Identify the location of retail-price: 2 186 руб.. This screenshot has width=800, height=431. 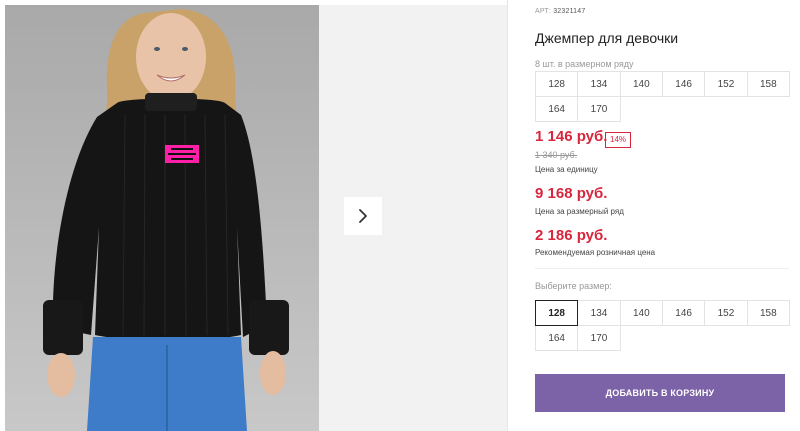
(571, 235).